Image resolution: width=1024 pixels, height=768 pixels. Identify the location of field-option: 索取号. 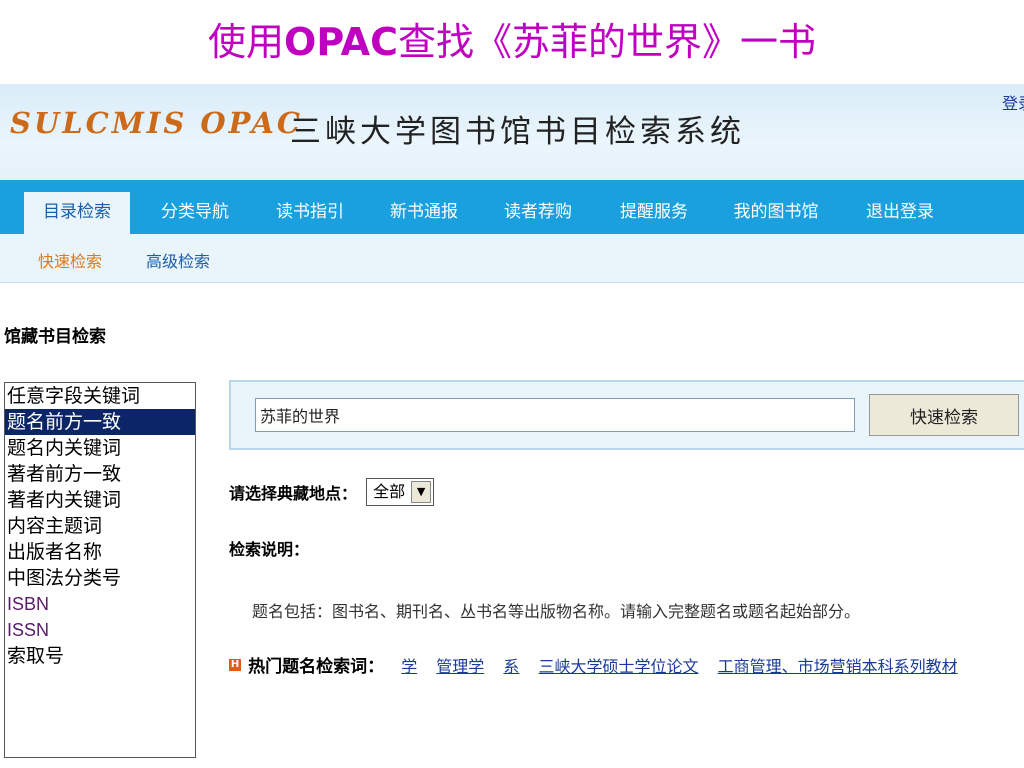
(100, 656).